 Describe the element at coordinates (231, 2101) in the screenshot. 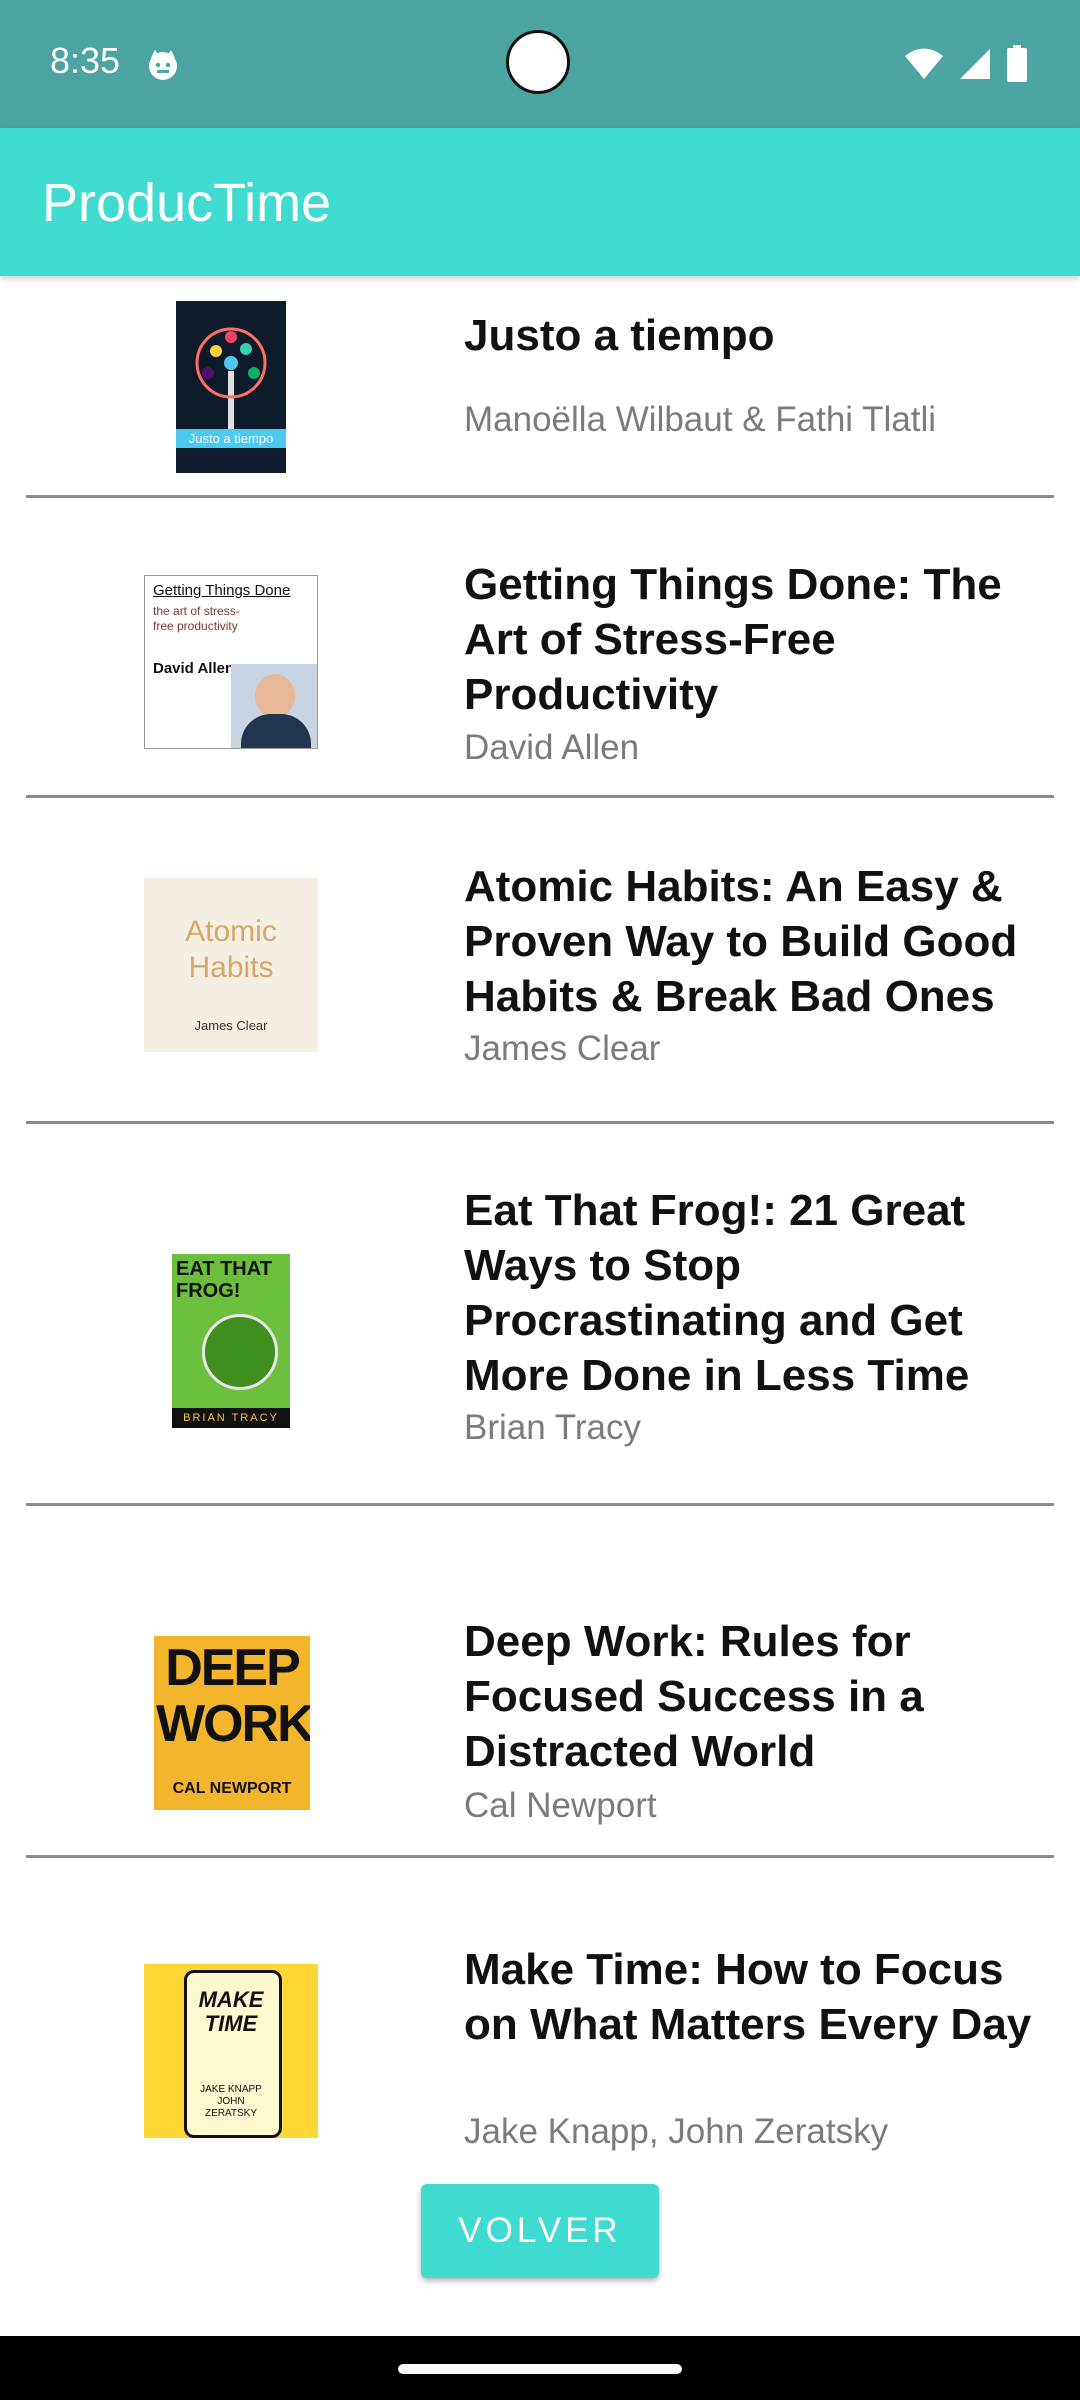

I see `cover-author-text: JAKE KNAPP JOHN ZERATSKY` at that location.